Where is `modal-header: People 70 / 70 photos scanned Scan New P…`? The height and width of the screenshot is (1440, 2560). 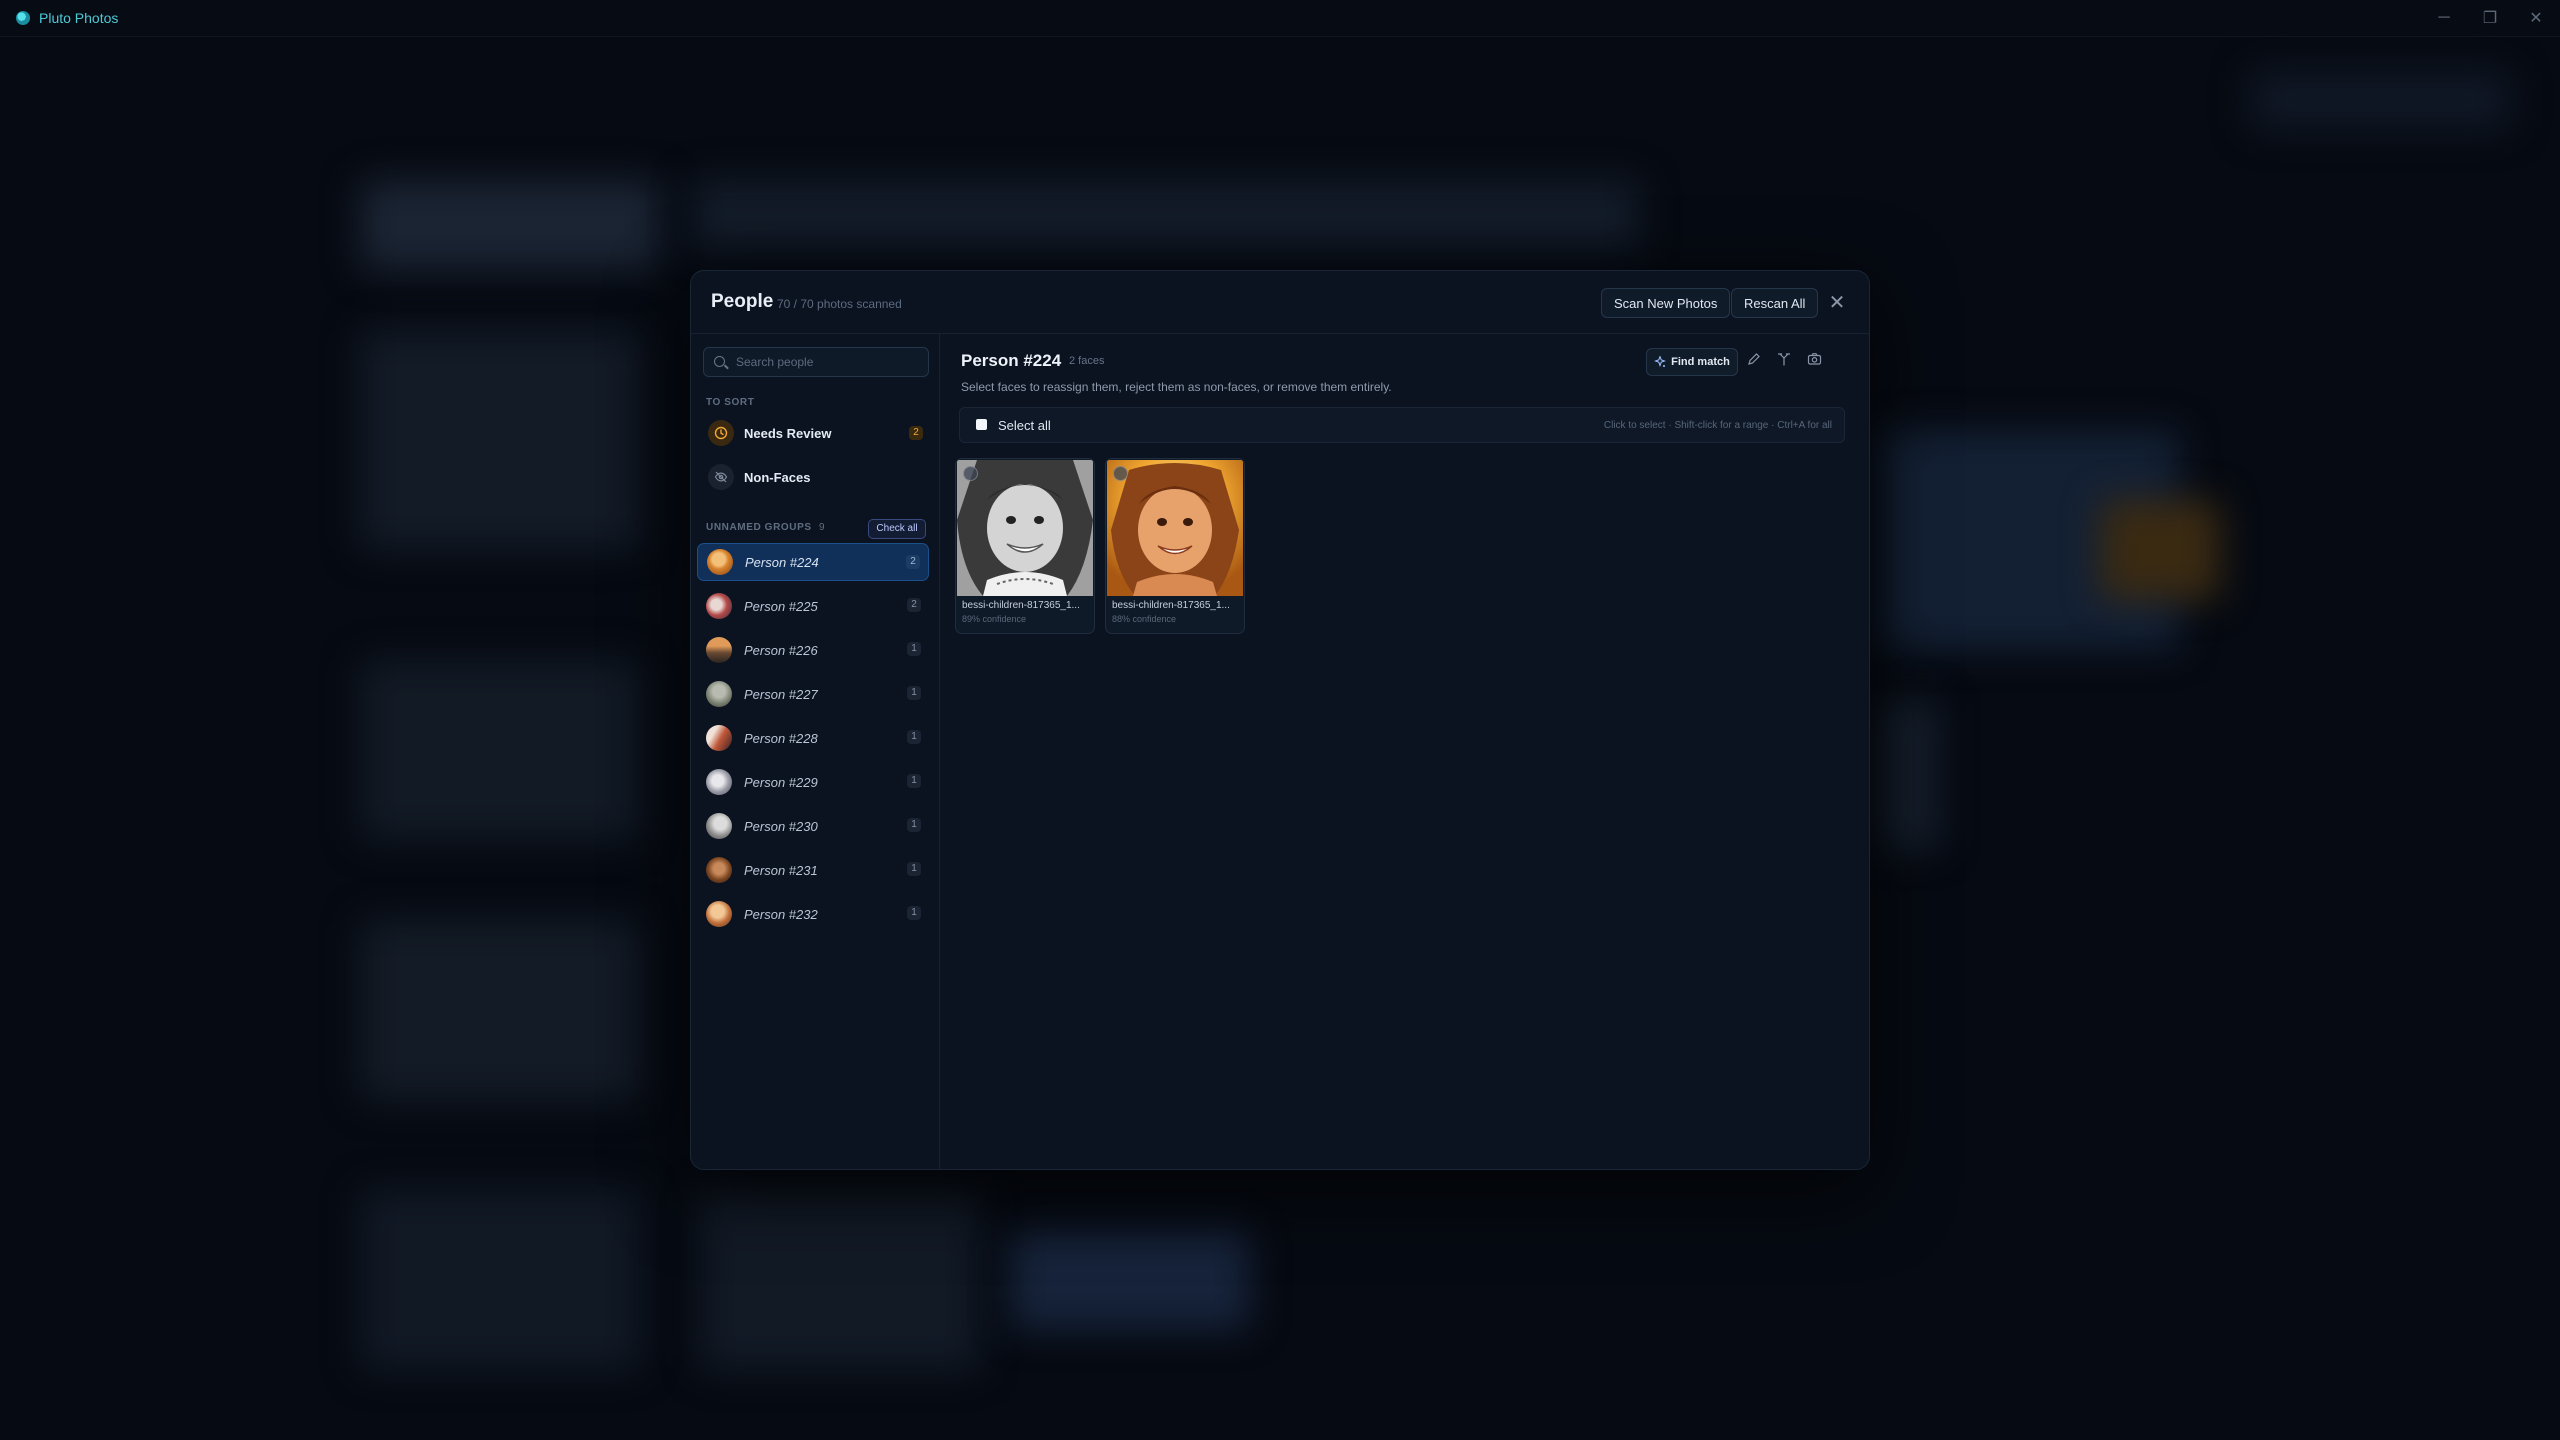 modal-header: People 70 / 70 photos scanned Scan New P… is located at coordinates (1280, 302).